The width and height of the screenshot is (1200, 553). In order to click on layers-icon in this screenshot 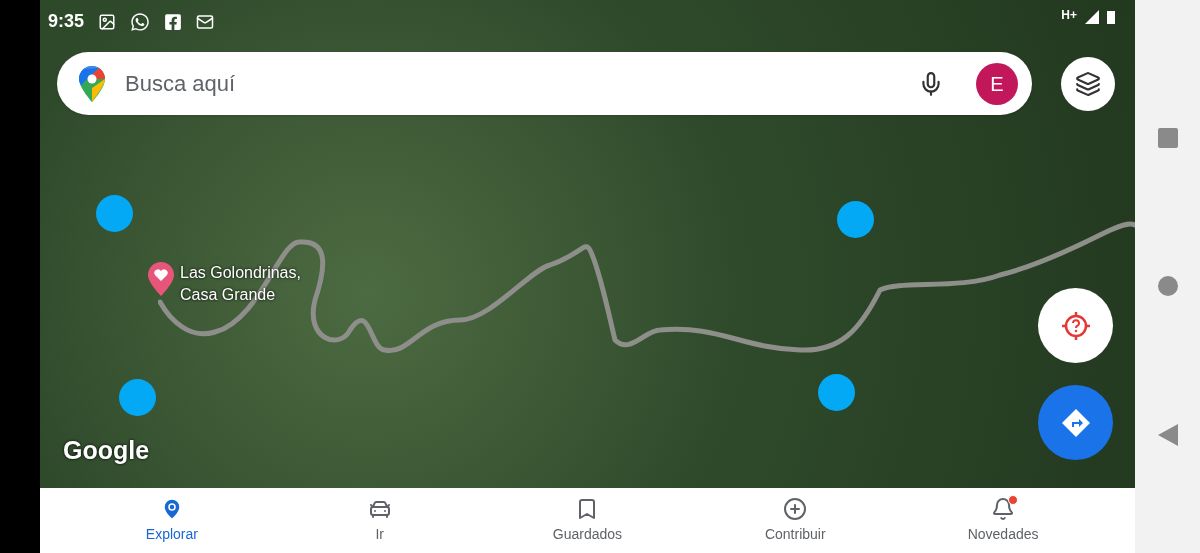, I will do `click(1088, 84)`.